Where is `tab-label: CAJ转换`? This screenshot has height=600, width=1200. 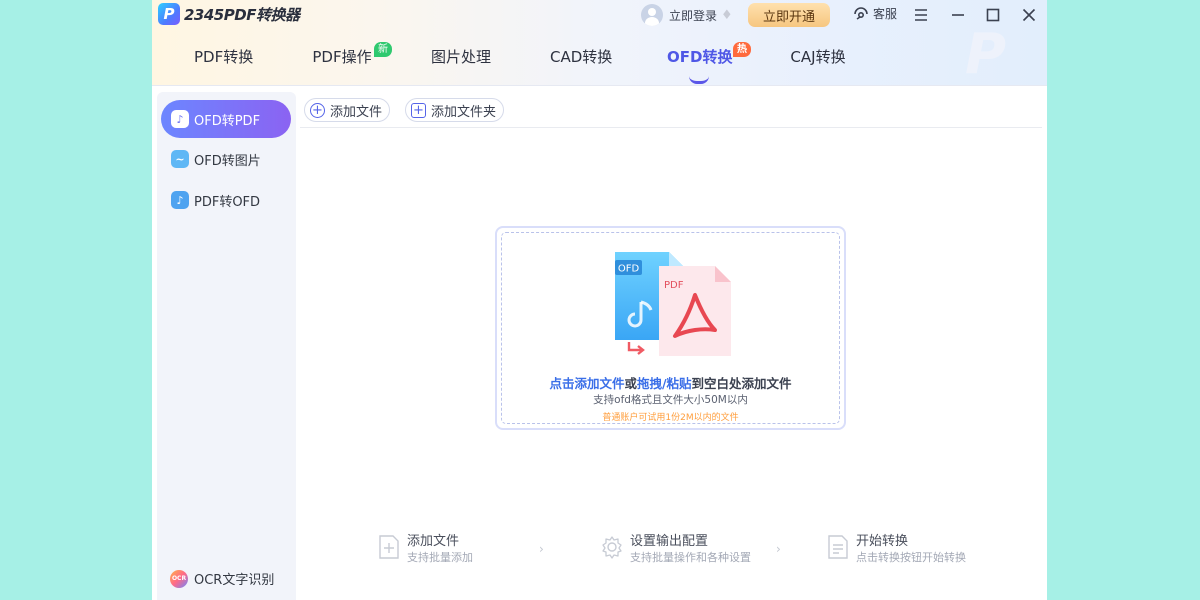
tab-label: CAJ转换 is located at coordinates (818, 57).